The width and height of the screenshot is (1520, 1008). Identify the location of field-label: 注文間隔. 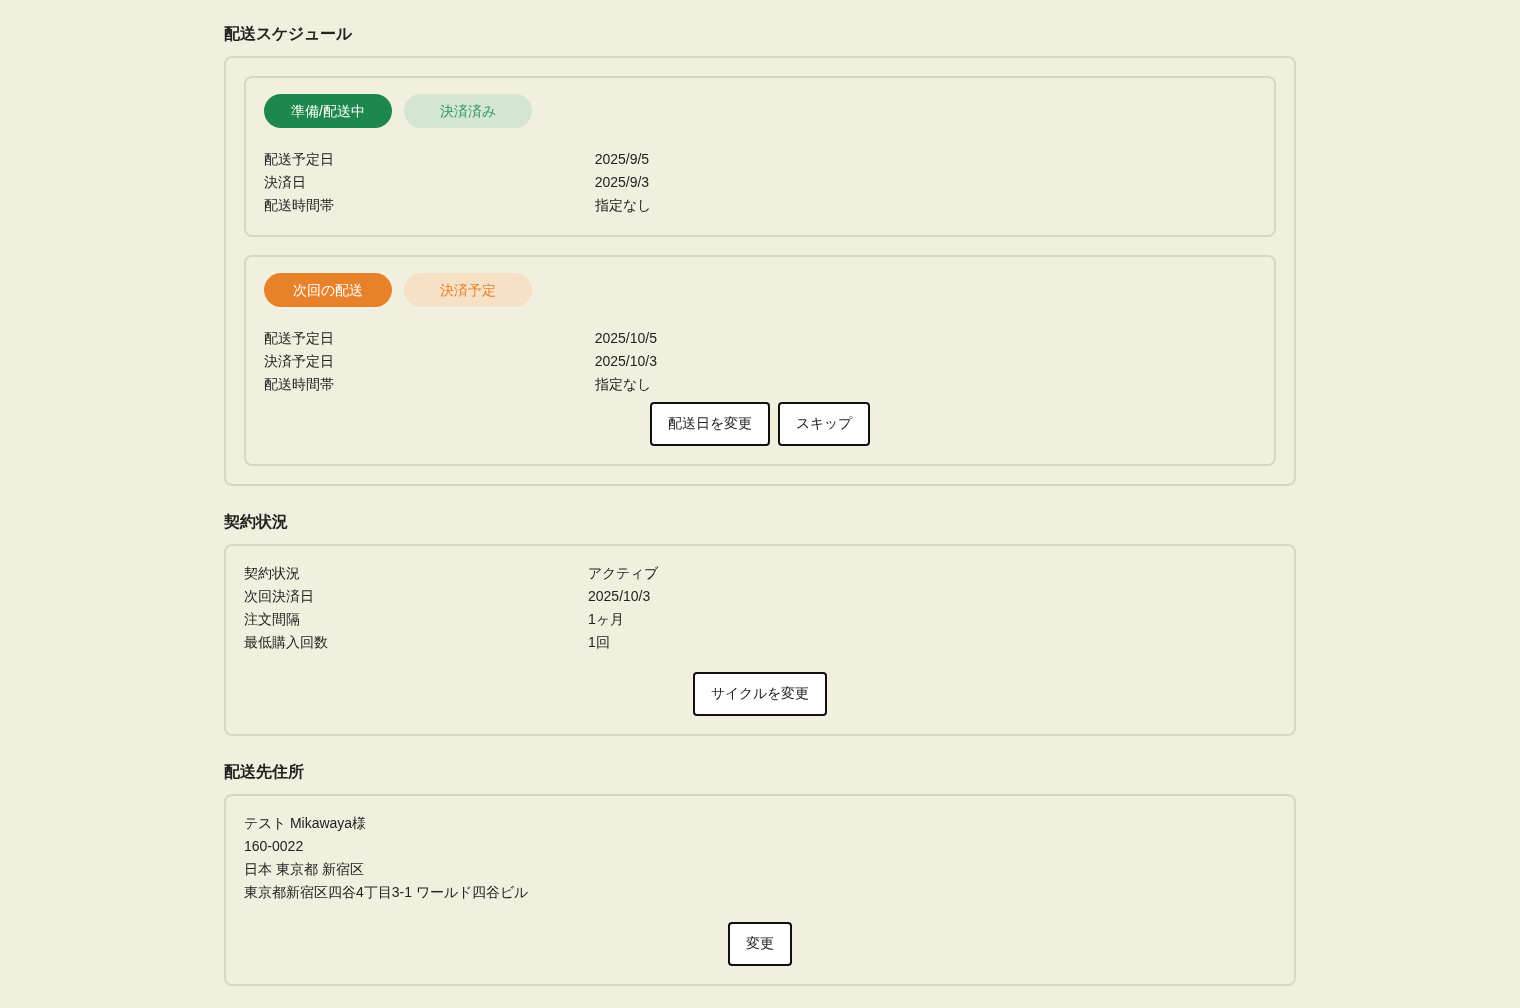
(272, 619).